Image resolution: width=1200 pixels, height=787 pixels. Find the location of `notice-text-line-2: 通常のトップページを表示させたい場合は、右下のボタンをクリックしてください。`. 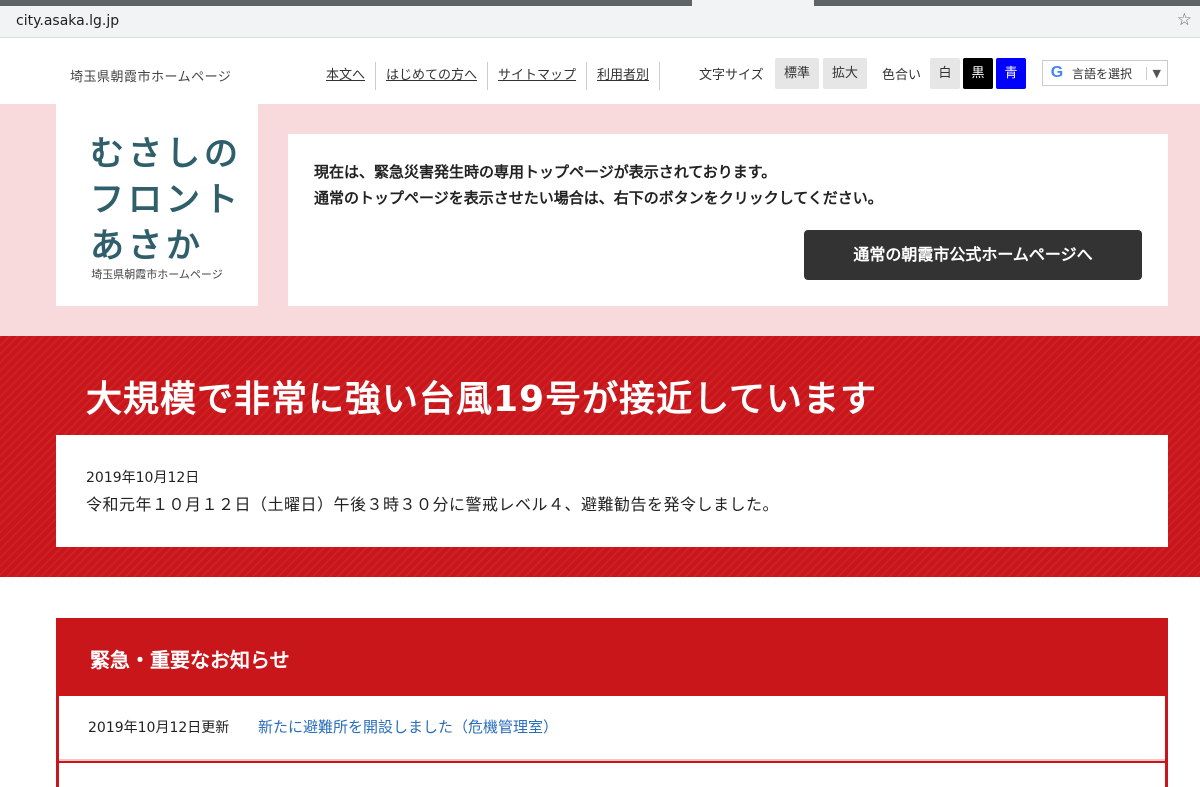

notice-text-line-2: 通常のトップページを表示させたい場合は、右下のボタンをクリックしてください。 is located at coordinates (598, 198).